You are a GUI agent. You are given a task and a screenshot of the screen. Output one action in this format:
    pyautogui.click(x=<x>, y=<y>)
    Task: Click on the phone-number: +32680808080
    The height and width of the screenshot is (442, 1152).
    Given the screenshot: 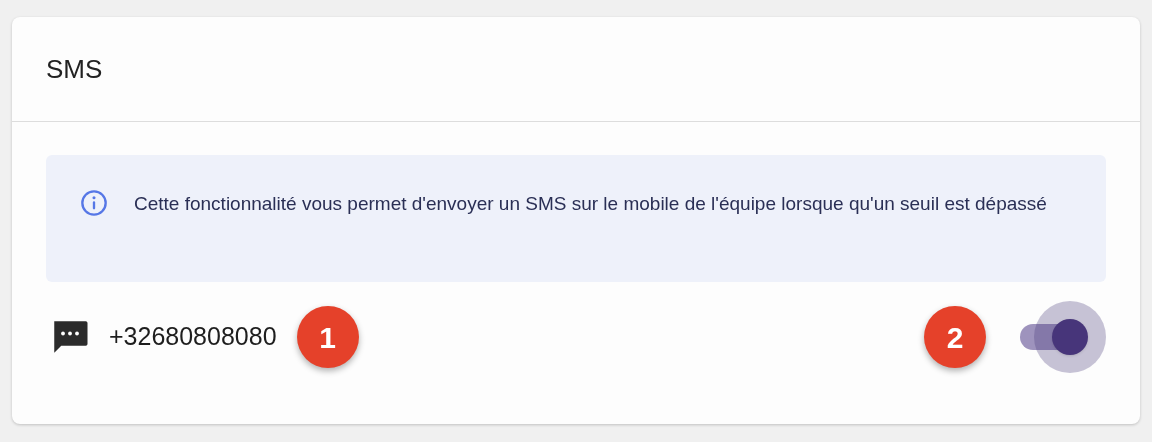 What is the action you would take?
    pyautogui.click(x=193, y=337)
    